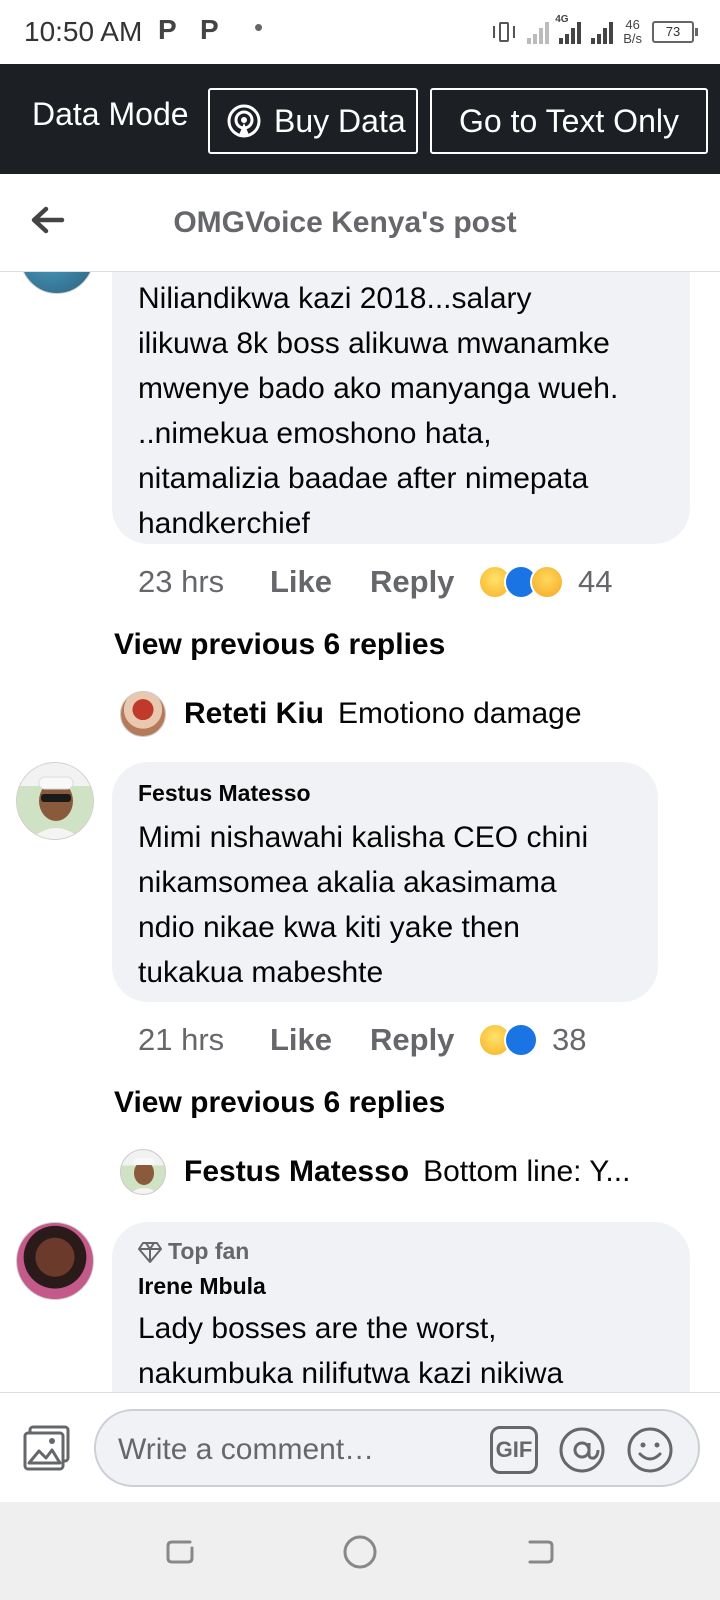 The image size is (720, 1600). What do you see at coordinates (317, 1328) in the screenshot?
I see `comment-text-line: Lady bosses are the worst,` at bounding box center [317, 1328].